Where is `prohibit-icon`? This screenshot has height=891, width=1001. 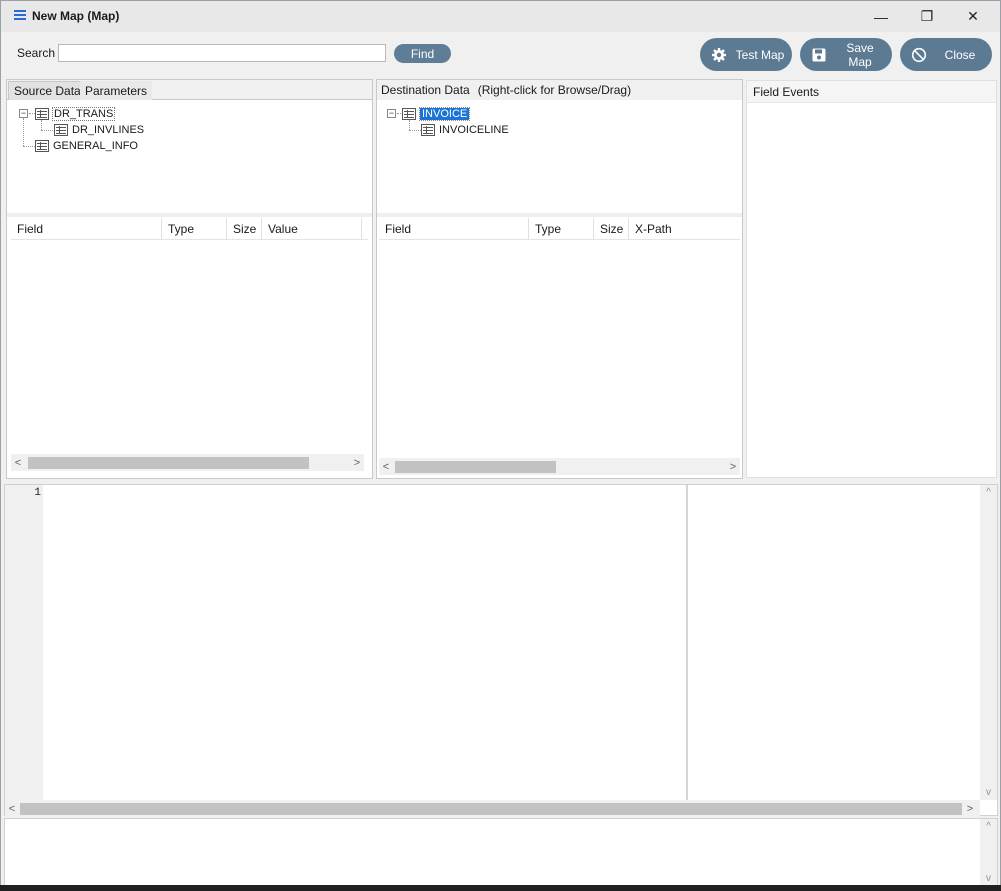 prohibit-icon is located at coordinates (919, 55).